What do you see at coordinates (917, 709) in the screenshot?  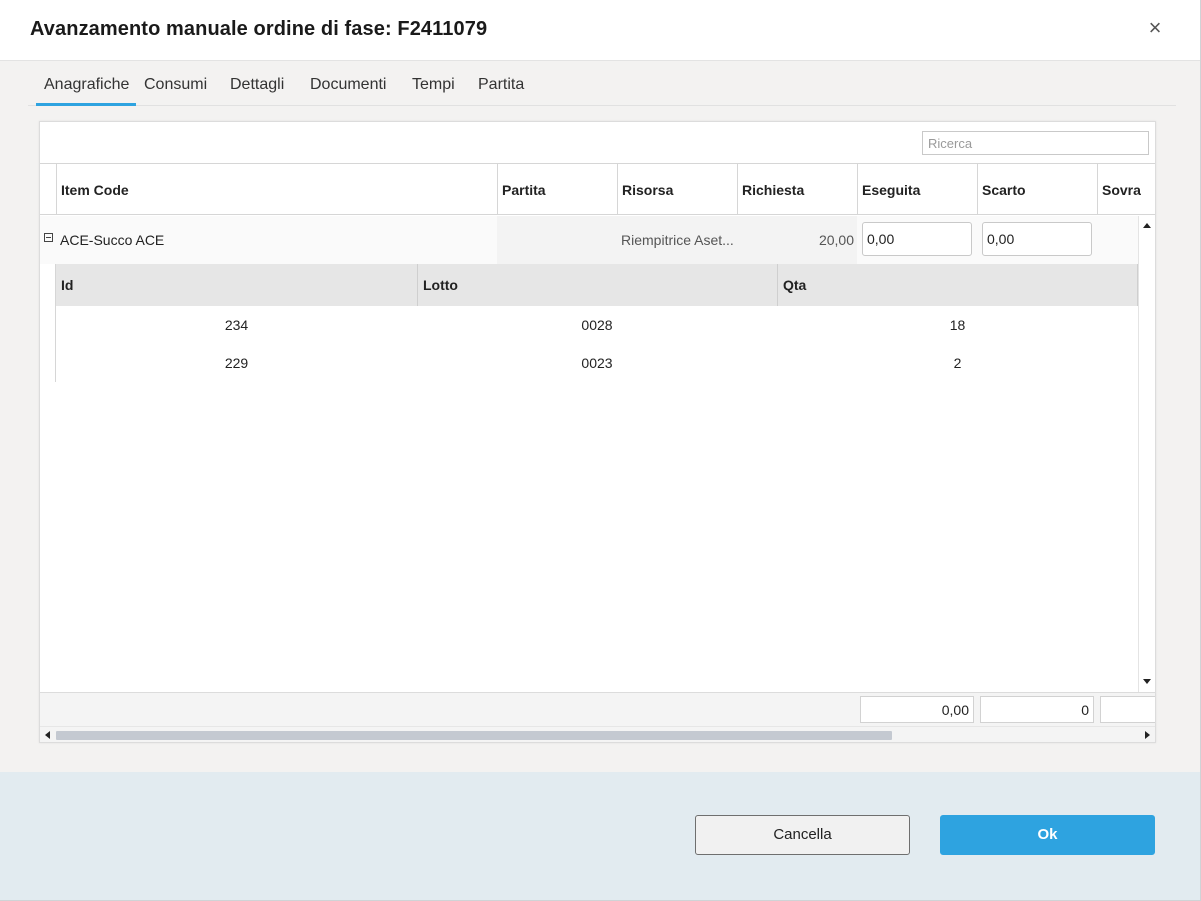 I see `eseguita-total: 0,00` at bounding box center [917, 709].